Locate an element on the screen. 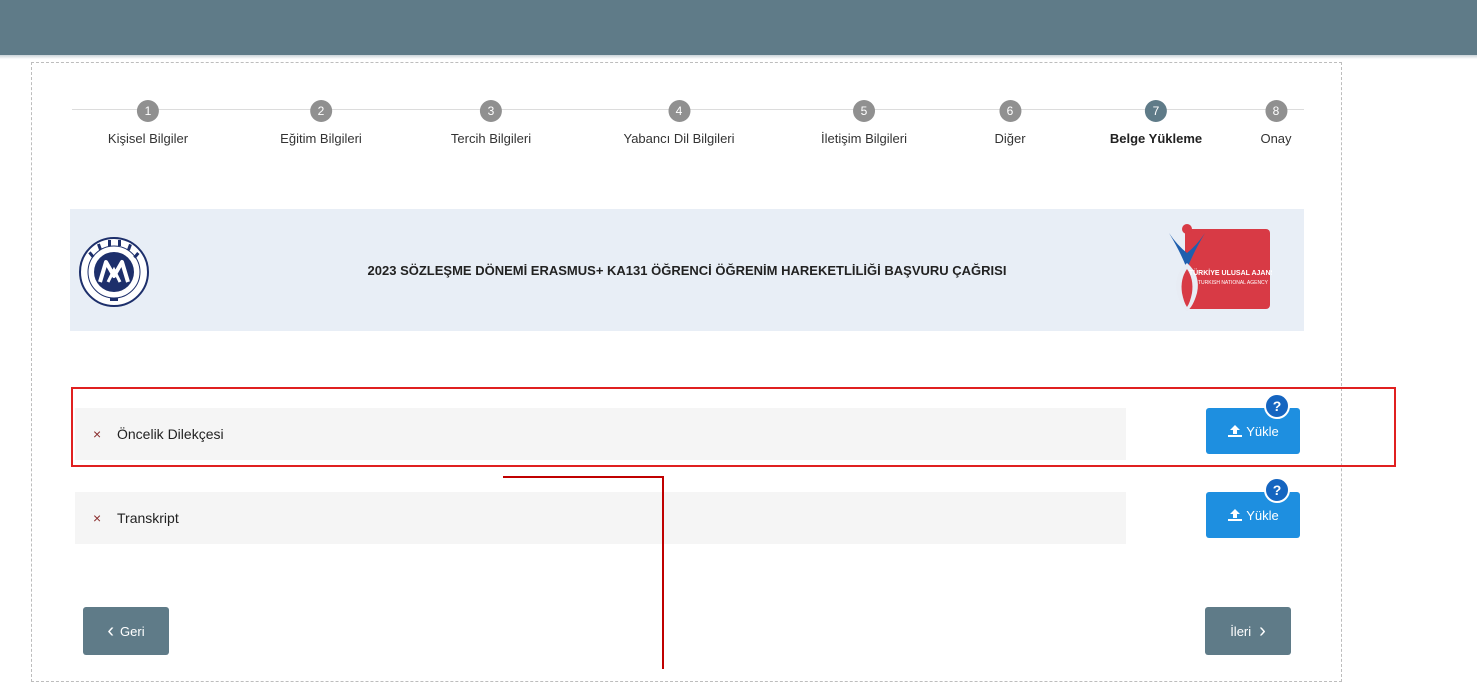 The image size is (1477, 682). step-number: 8 is located at coordinates (1275, 111).